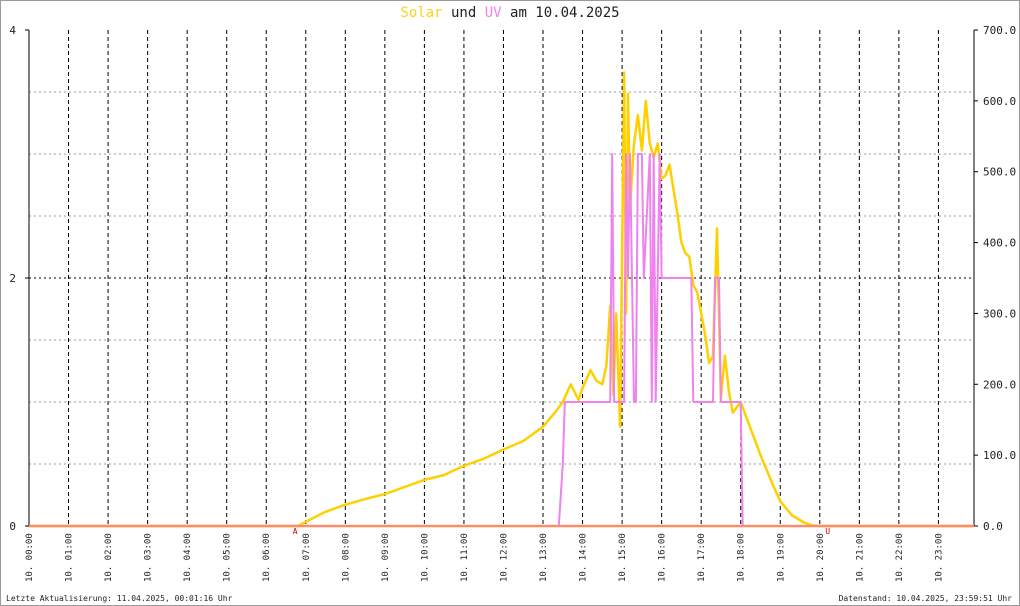  What do you see at coordinates (925, 598) in the screenshot?
I see `data-status-text: Datenstand: 10.04.2025, 23:59:51 Uhr` at bounding box center [925, 598].